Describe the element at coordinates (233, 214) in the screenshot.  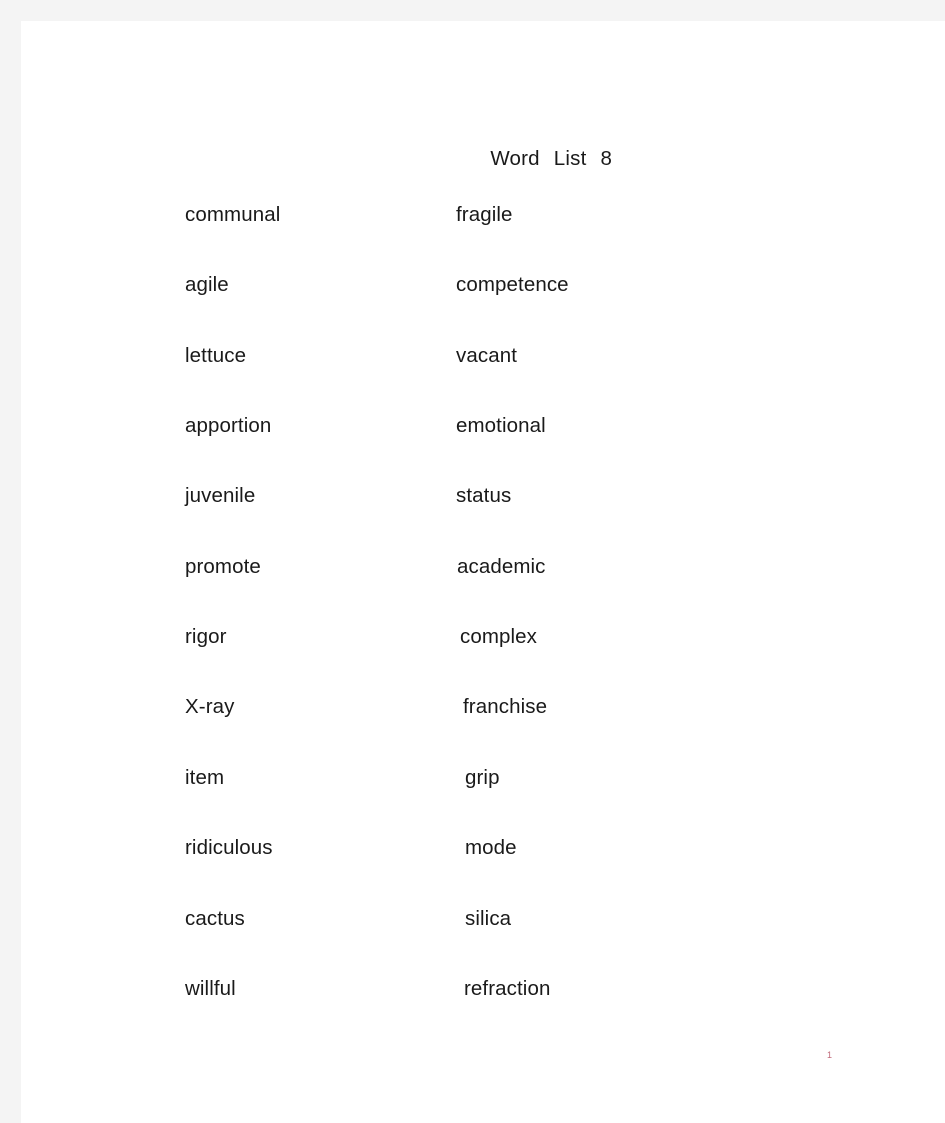
I see `word-item: communal` at that location.